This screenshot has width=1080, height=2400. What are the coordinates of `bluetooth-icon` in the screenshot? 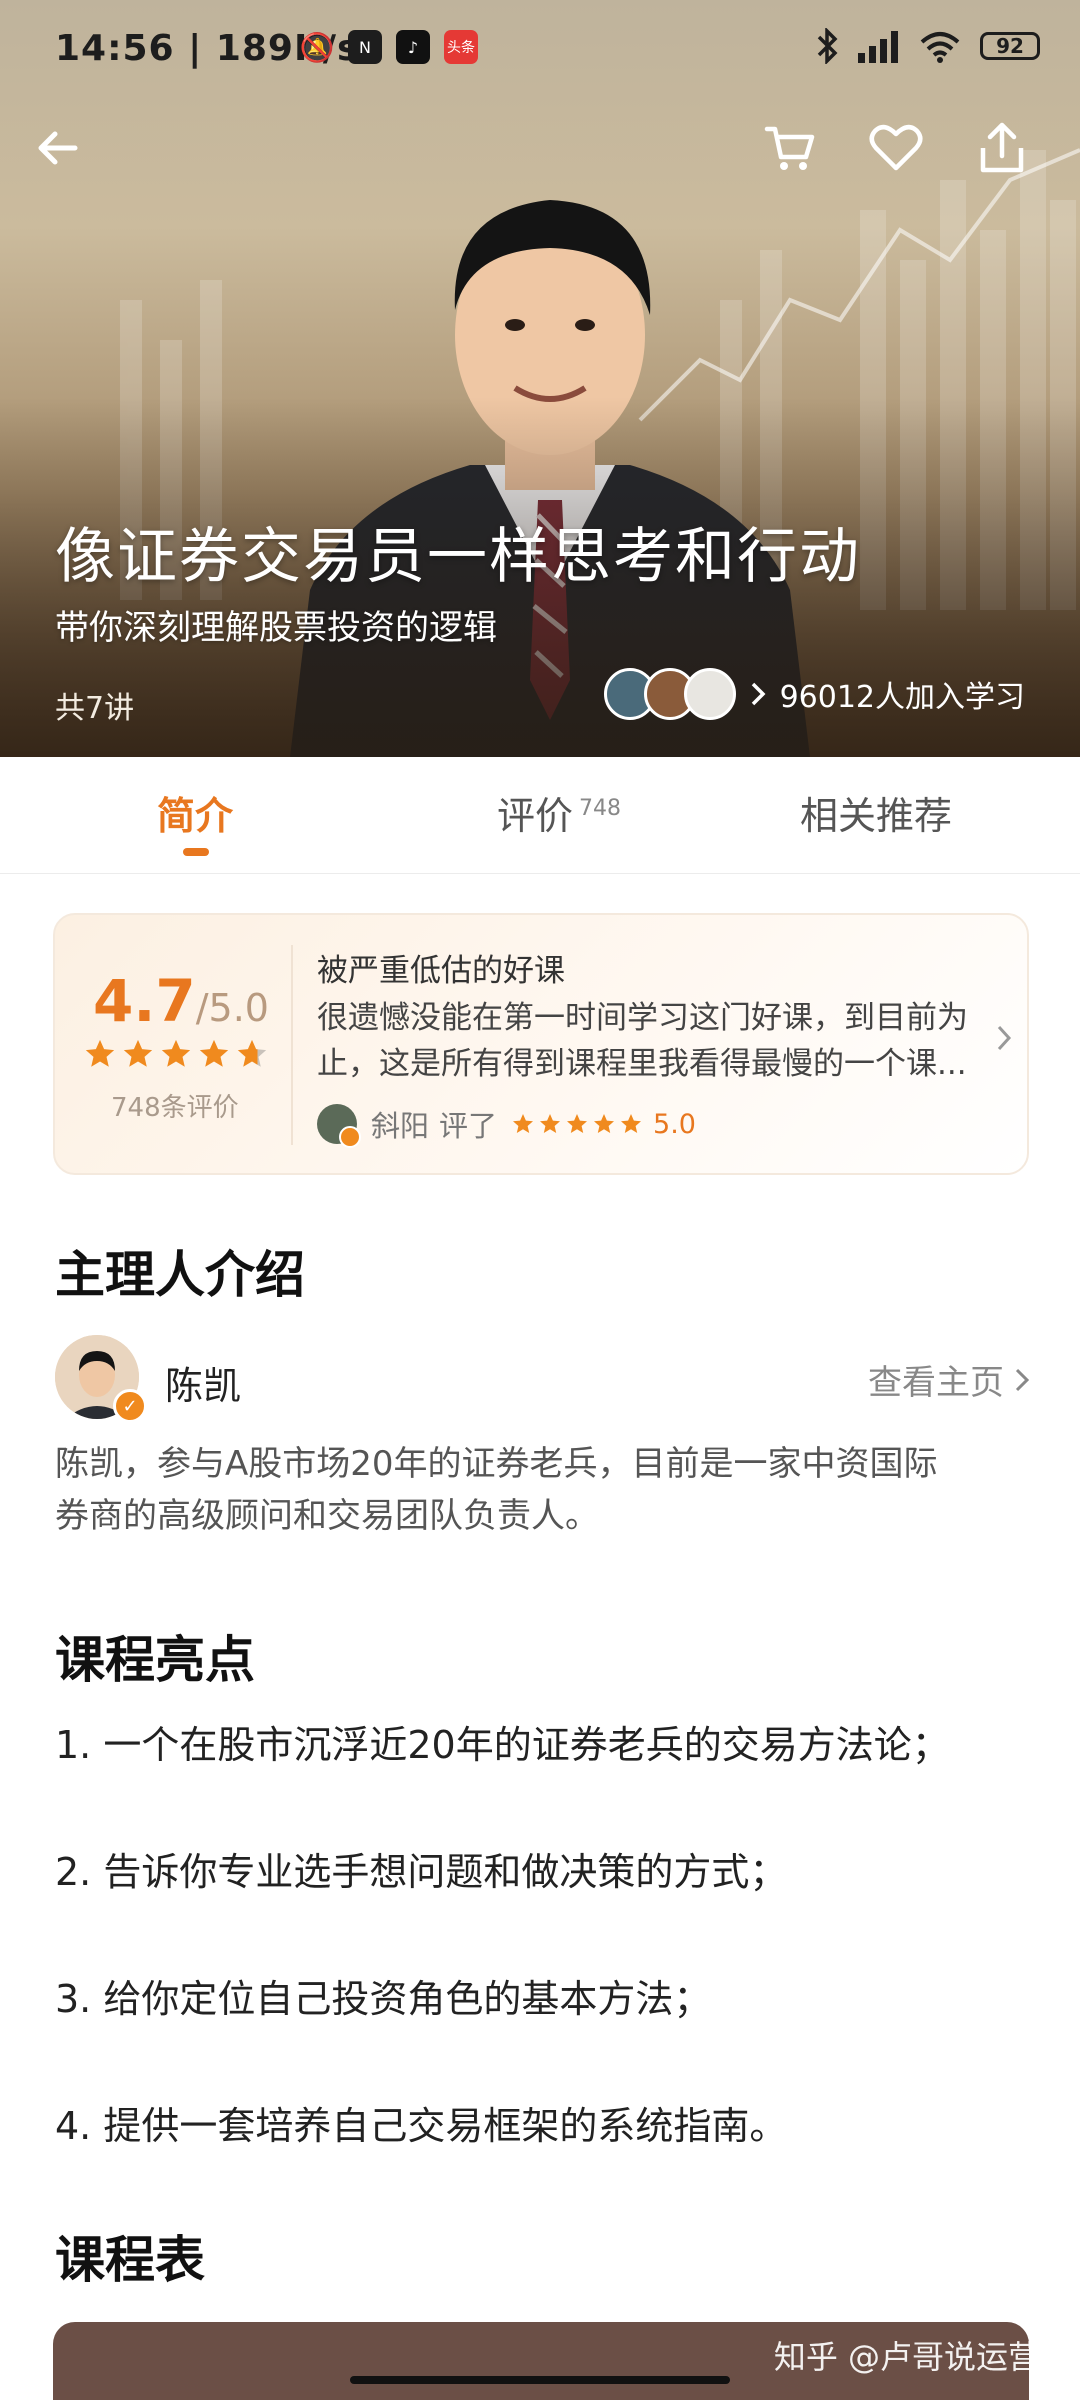 It's located at (827, 46).